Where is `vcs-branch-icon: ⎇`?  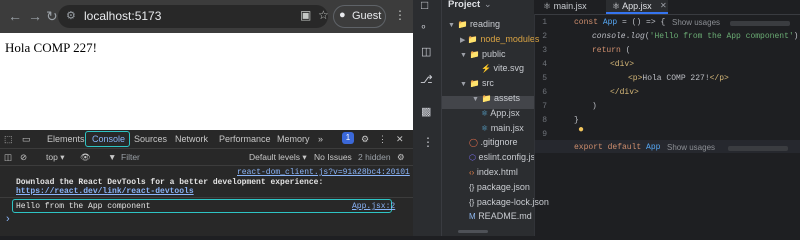
vcs-branch-icon: ⎇ is located at coordinates (426, 79).